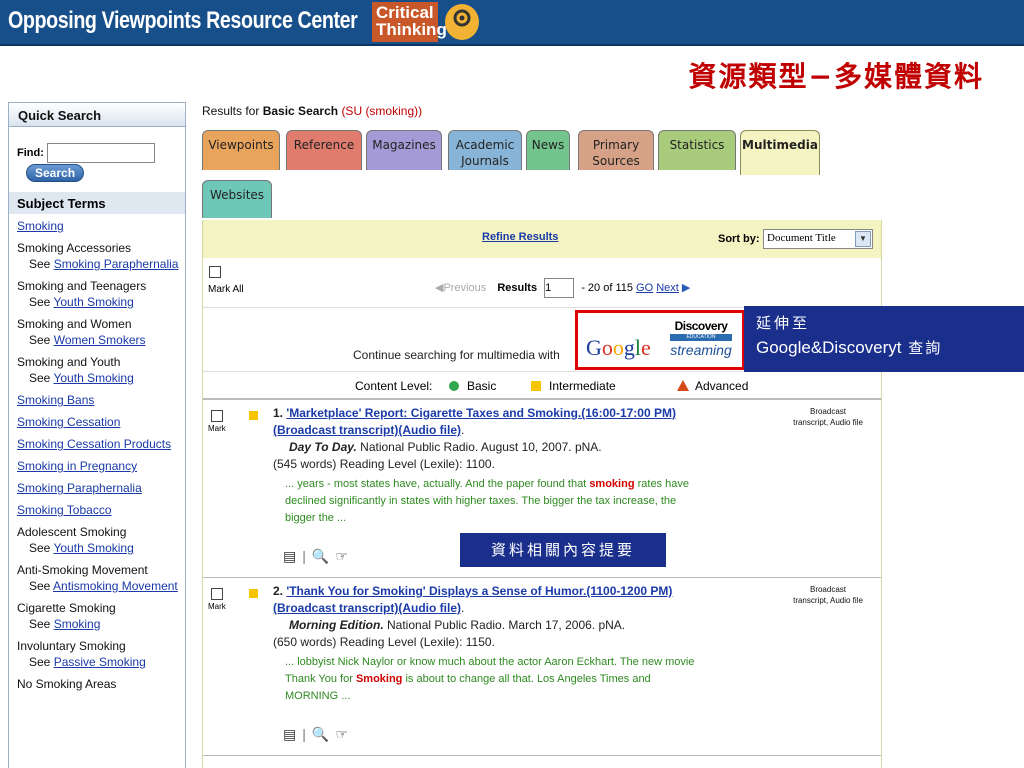  I want to click on subject-term-item: Smoking Cessation, so click(101, 422).